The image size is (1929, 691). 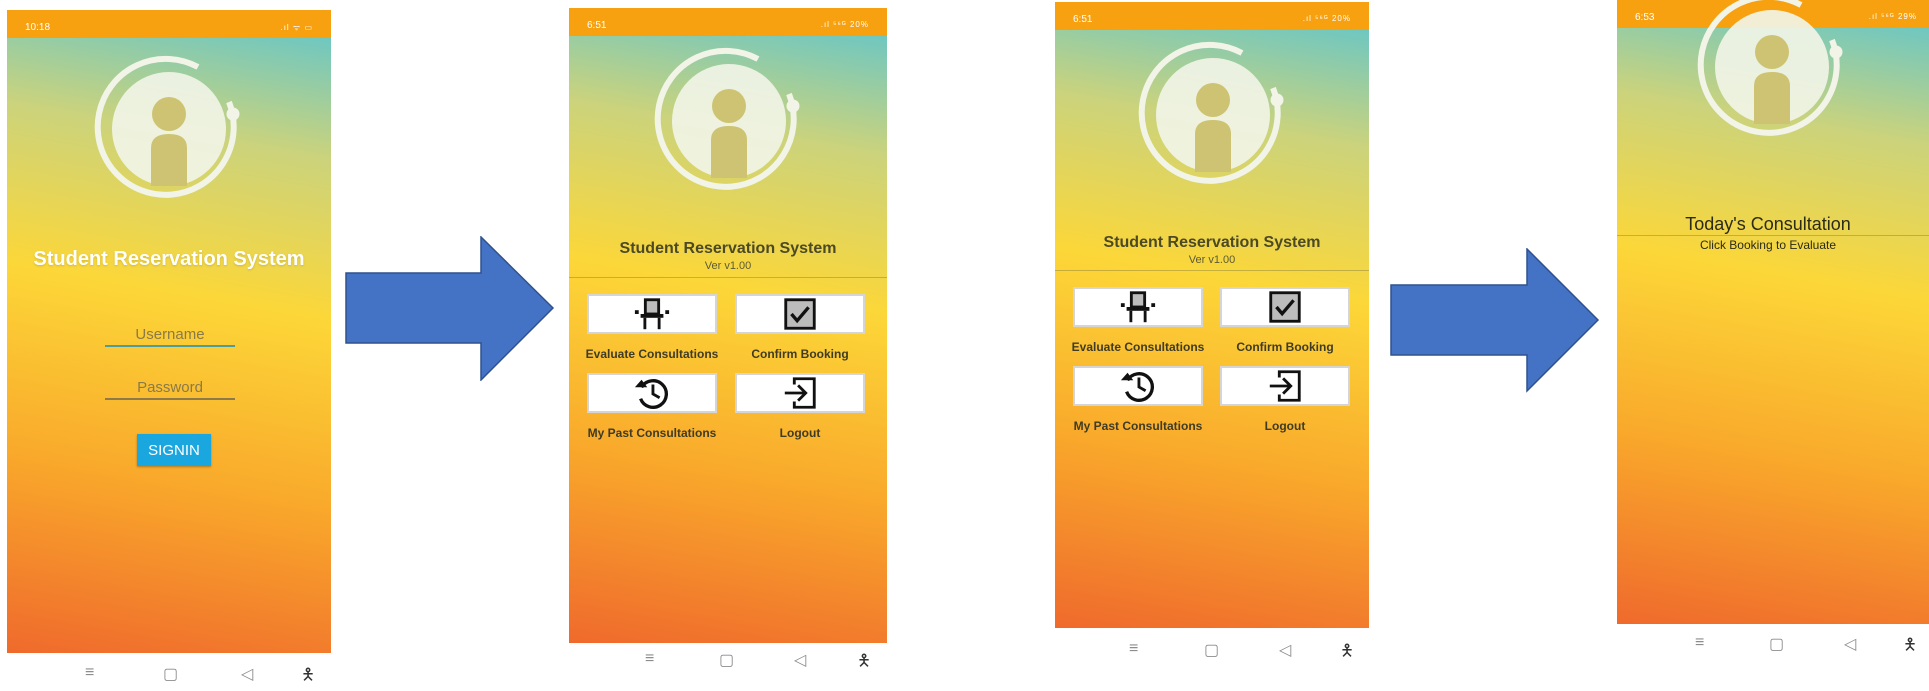 I want to click on password-field: Password, so click(x=170, y=389).